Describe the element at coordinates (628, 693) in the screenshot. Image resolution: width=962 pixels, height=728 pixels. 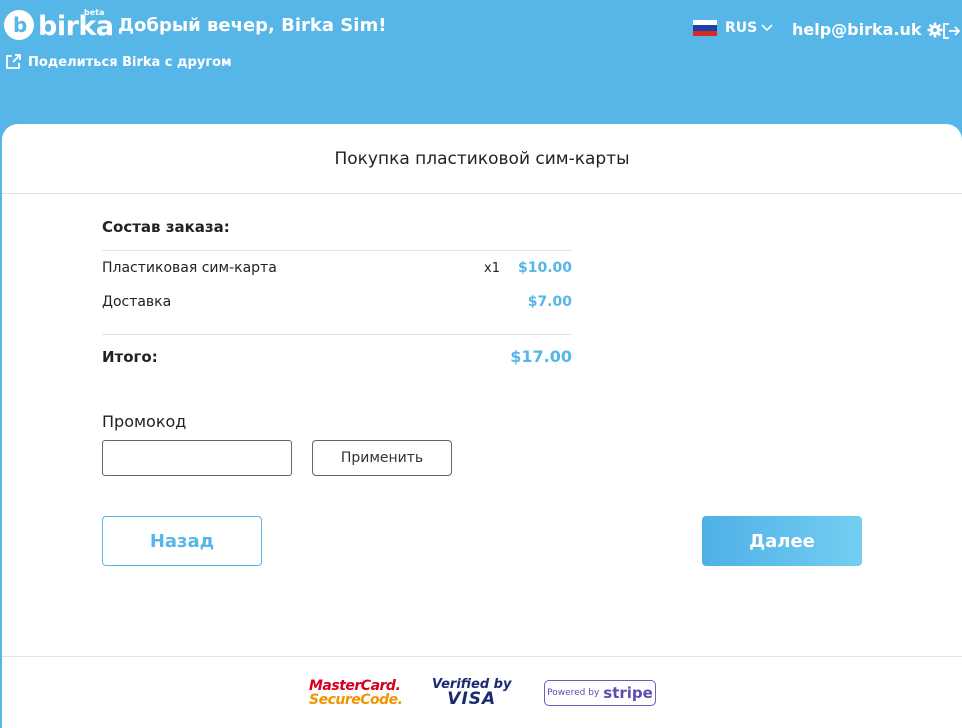
I see `stripe-line2: stripe` at that location.